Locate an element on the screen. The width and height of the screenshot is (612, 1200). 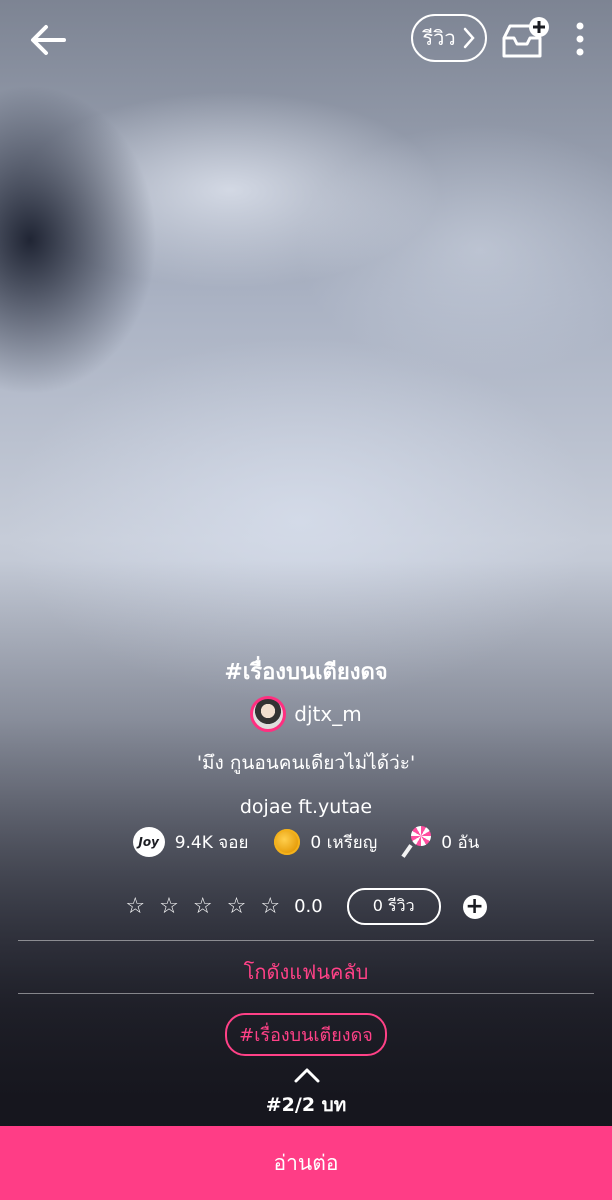
add-review-icon: + is located at coordinates (474, 906).